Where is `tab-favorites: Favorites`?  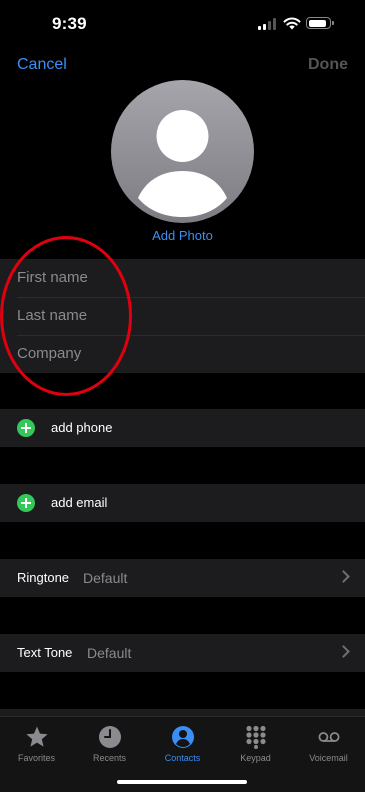
tab-favorites: Favorites is located at coordinates (36, 744).